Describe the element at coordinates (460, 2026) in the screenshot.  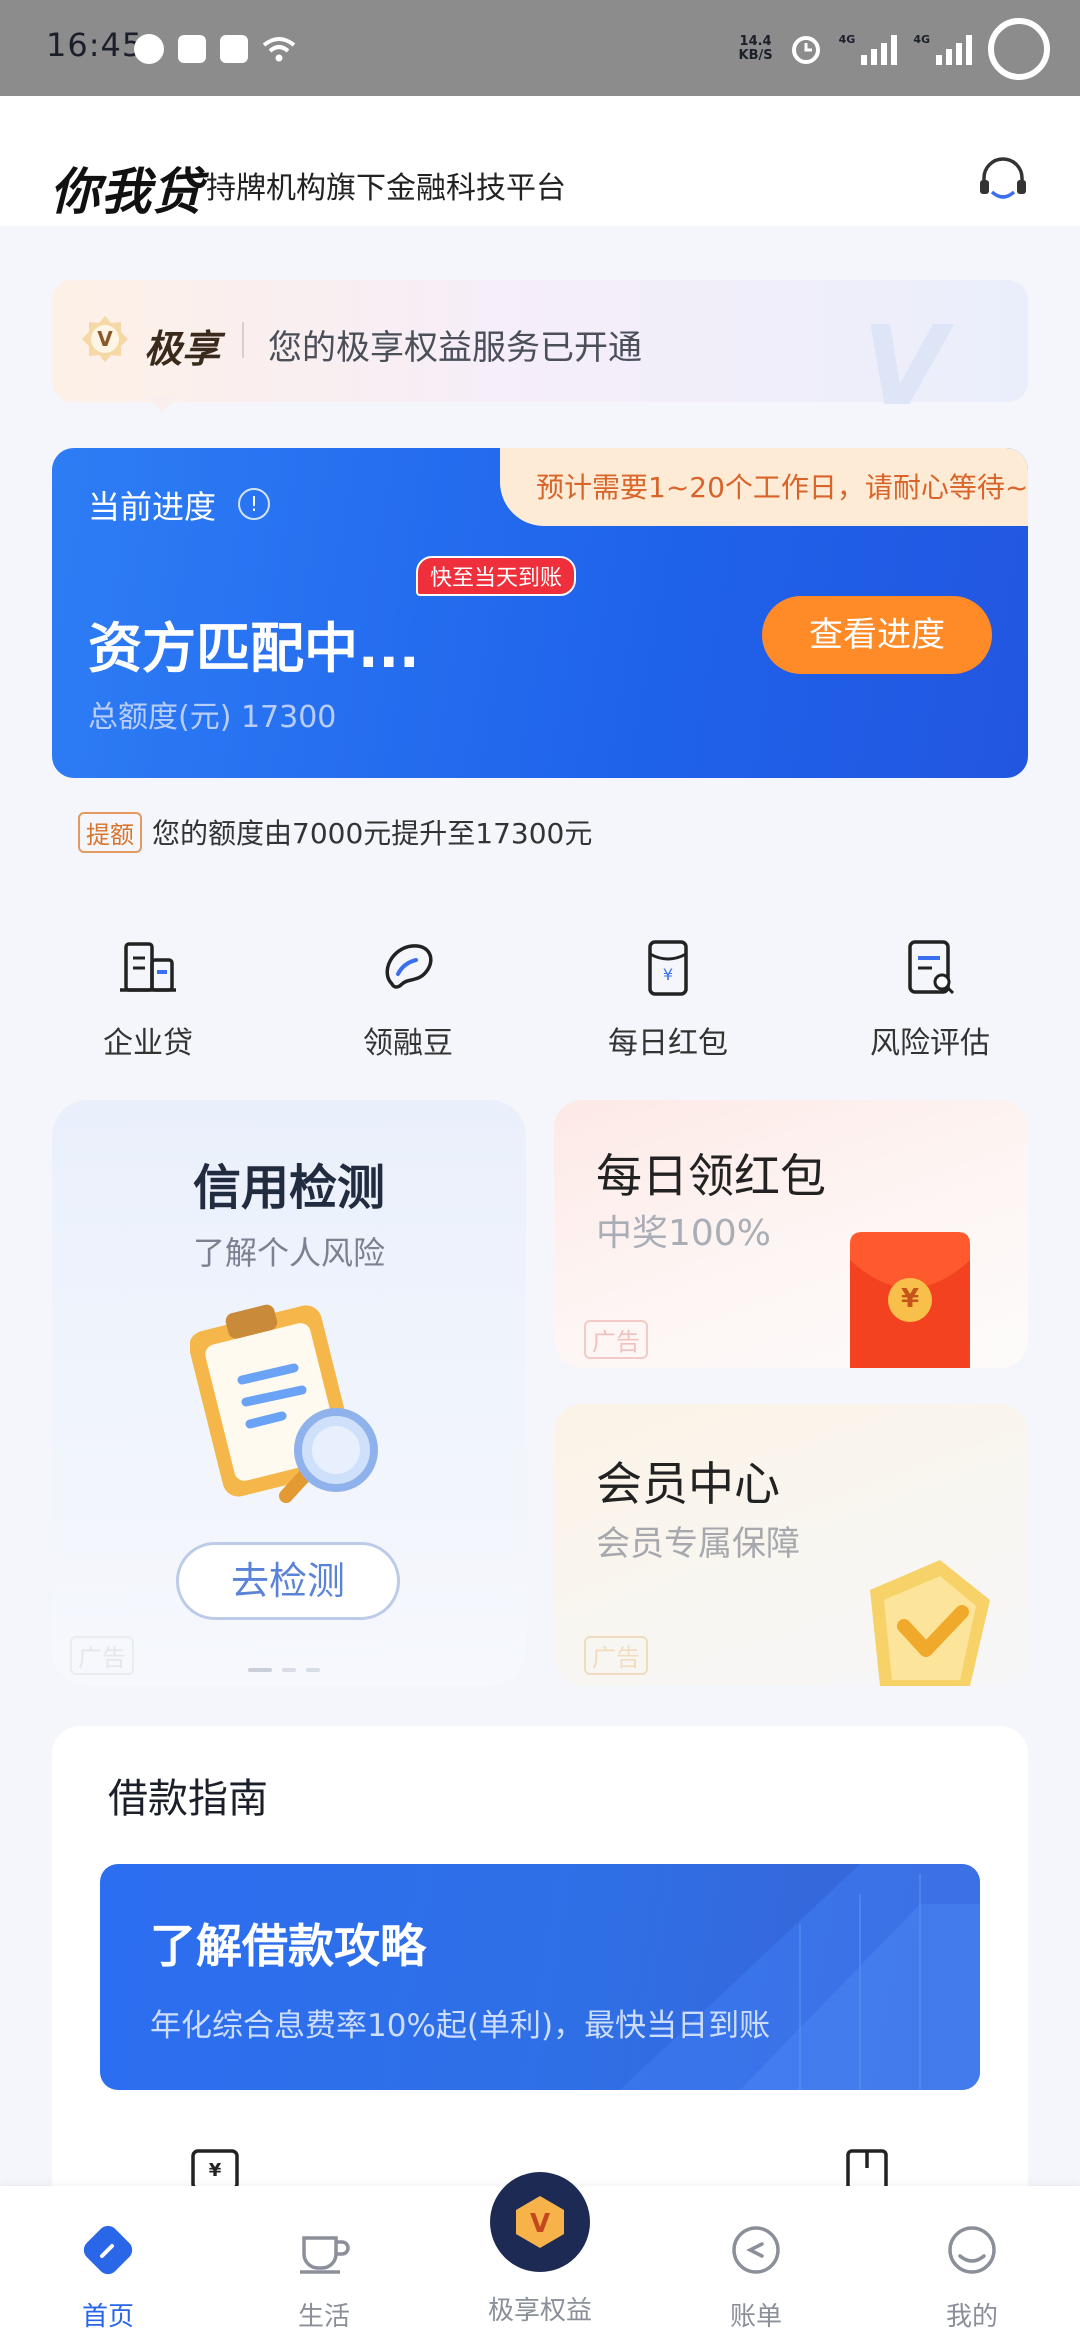
I see `loan-guide-banner-subtitle: 年化综合息费率10%起(单利)，最快当日到账` at that location.